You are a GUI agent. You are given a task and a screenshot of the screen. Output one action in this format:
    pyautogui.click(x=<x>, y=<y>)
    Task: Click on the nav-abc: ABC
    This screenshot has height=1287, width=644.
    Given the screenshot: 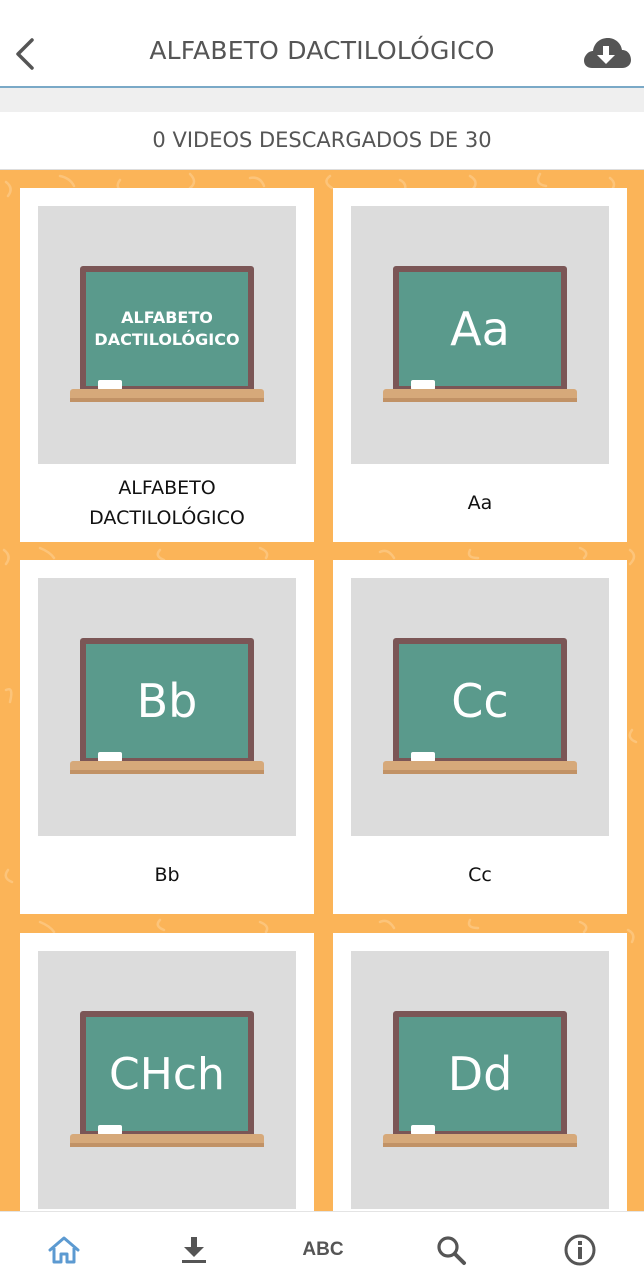 What is the action you would take?
    pyautogui.click(x=323, y=1249)
    